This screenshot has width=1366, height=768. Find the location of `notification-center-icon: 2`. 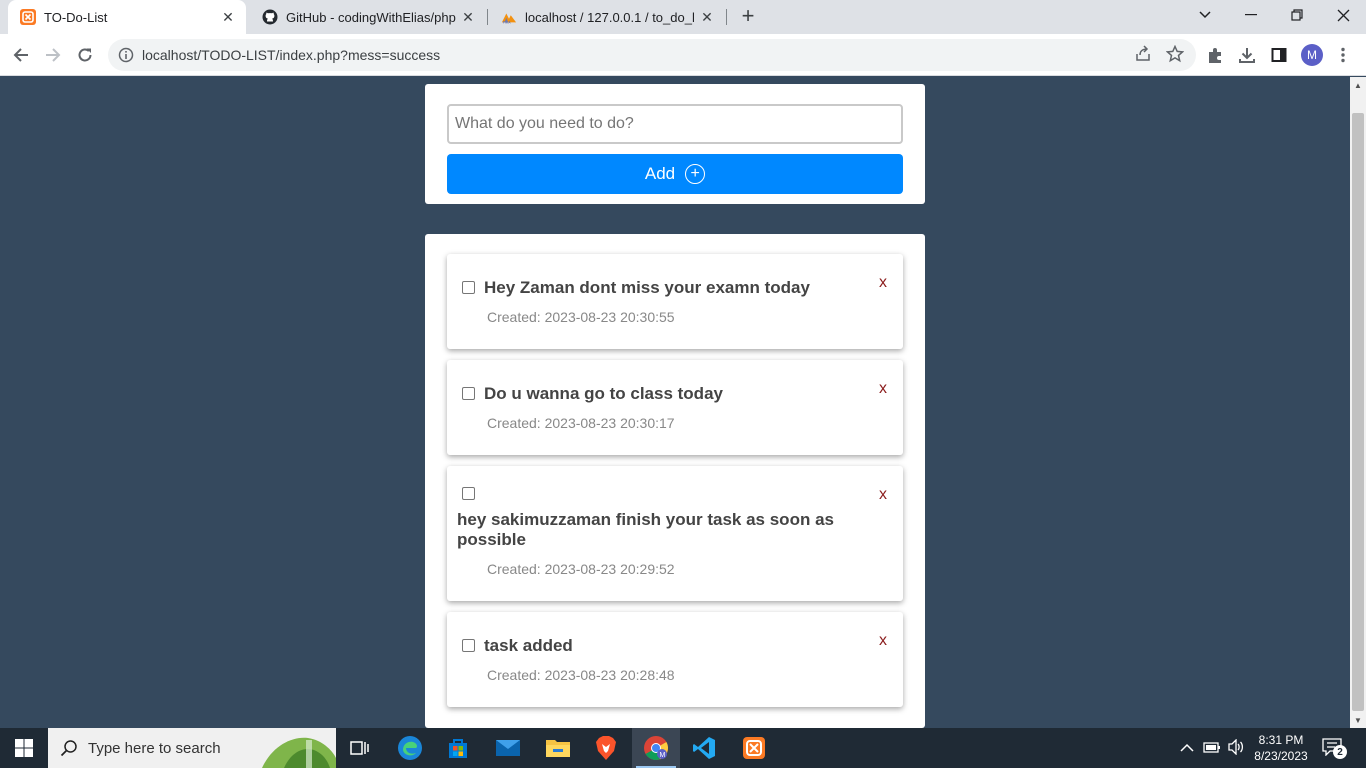

notification-center-icon: 2 is located at coordinates (1335, 749).